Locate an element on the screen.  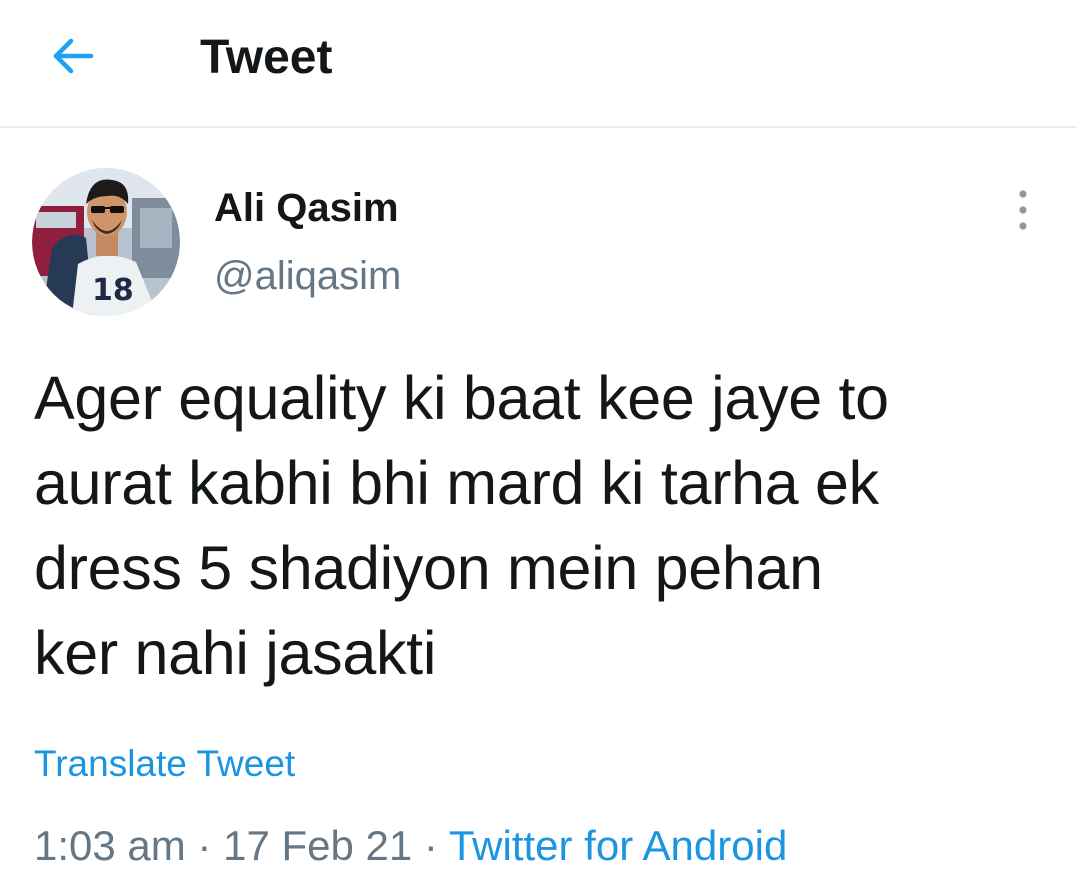
back-button is located at coordinates (72, 56).